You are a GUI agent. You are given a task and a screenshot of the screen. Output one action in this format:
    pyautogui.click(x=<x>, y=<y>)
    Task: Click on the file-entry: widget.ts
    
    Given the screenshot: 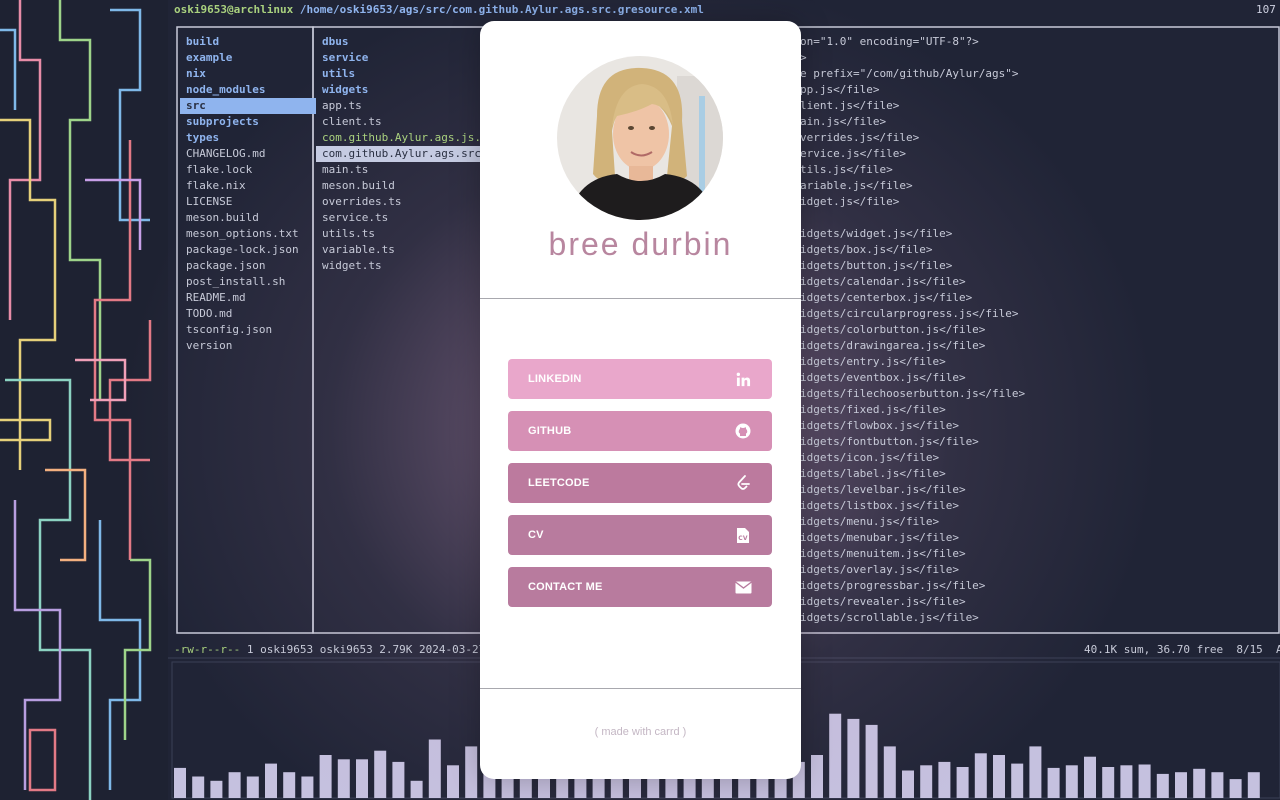 What is the action you would take?
    pyautogui.click(x=405, y=266)
    